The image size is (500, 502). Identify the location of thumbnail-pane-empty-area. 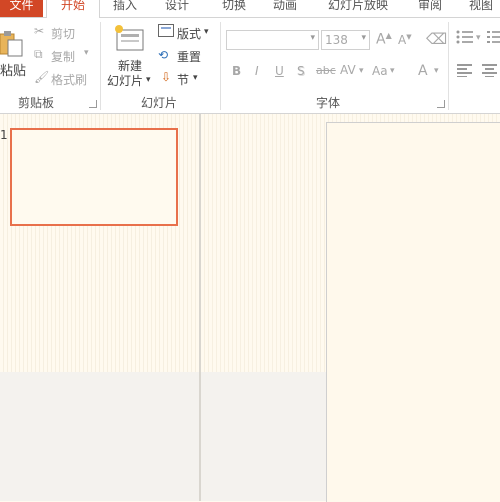
(99, 436).